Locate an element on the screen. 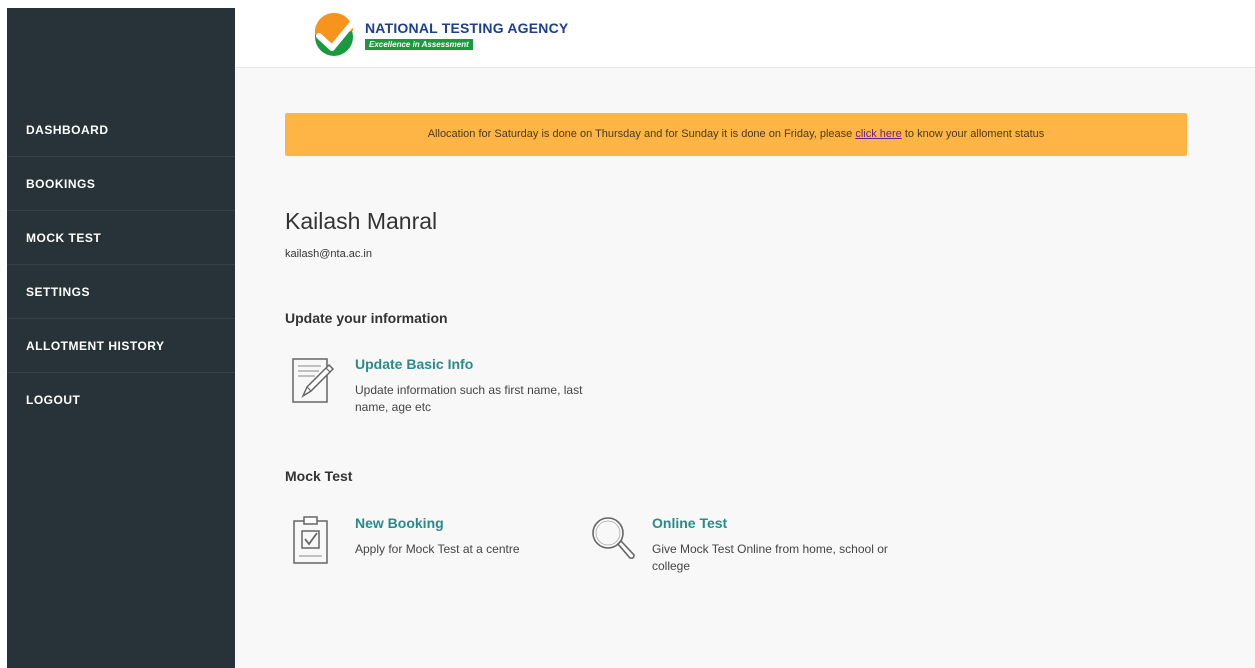  sidebar-item-dashboard: DASHBOARD is located at coordinates (121, 130).